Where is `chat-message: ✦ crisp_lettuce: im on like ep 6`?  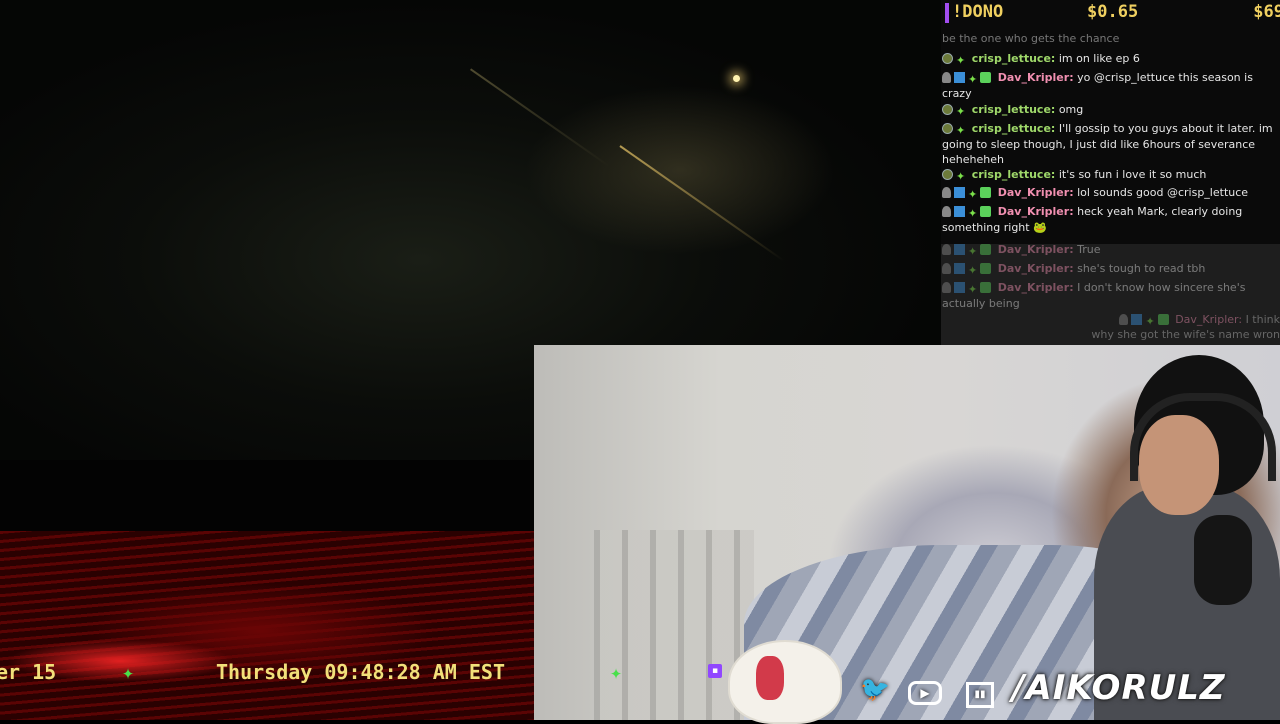
chat-message: ✦ crisp_lettuce: im on like ep 6 is located at coordinates (1110, 59).